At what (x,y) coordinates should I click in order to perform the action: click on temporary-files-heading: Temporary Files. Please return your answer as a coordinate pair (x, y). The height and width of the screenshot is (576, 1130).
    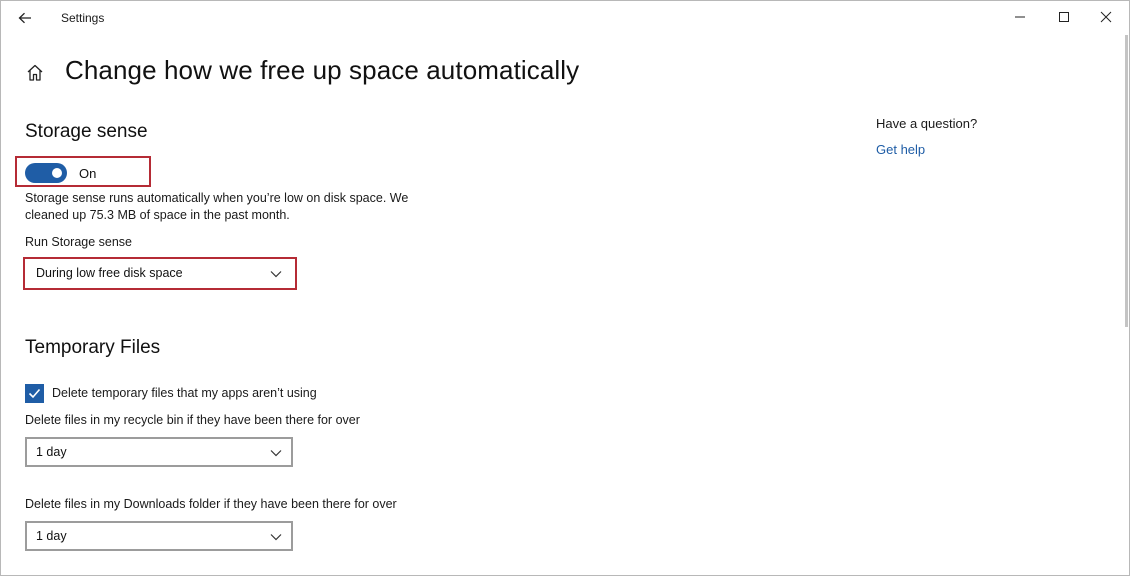
    Looking at the image, I should click on (93, 347).